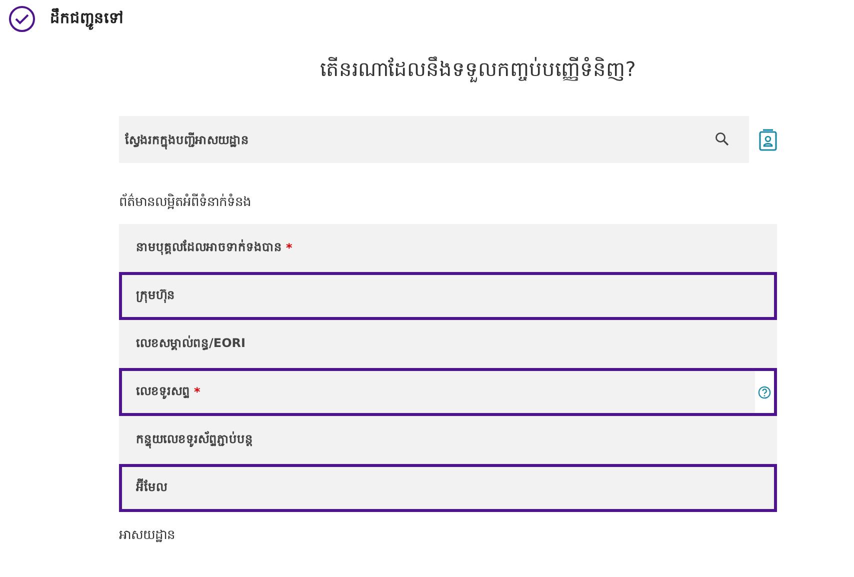 Image resolution: width=854 pixels, height=577 pixels. Describe the element at coordinates (764, 392) in the screenshot. I see `help-icon` at that location.